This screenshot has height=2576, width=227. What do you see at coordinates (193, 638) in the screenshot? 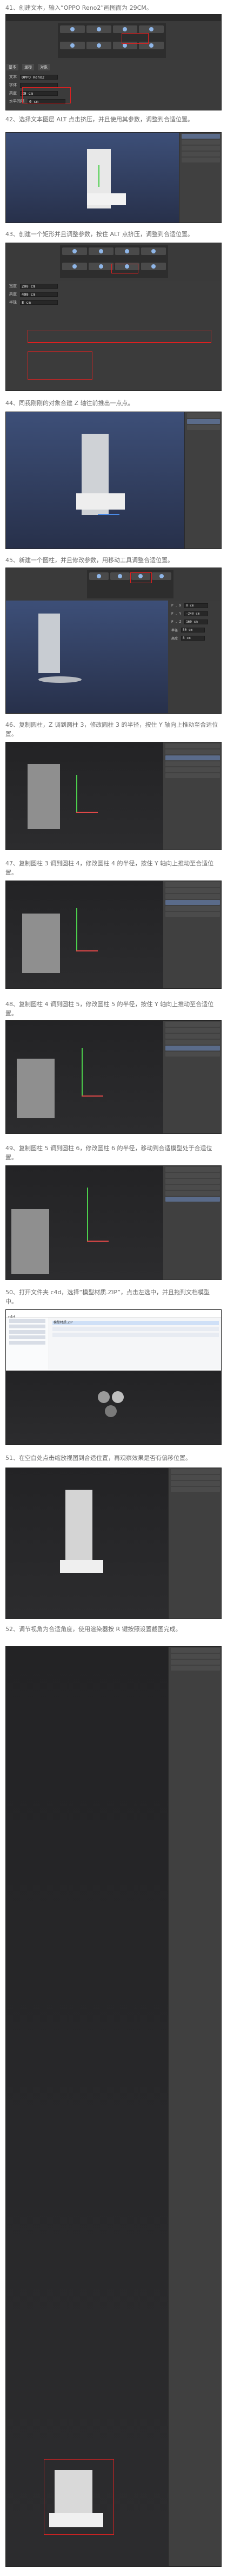
I see `height-field: 8 cm` at bounding box center [193, 638].